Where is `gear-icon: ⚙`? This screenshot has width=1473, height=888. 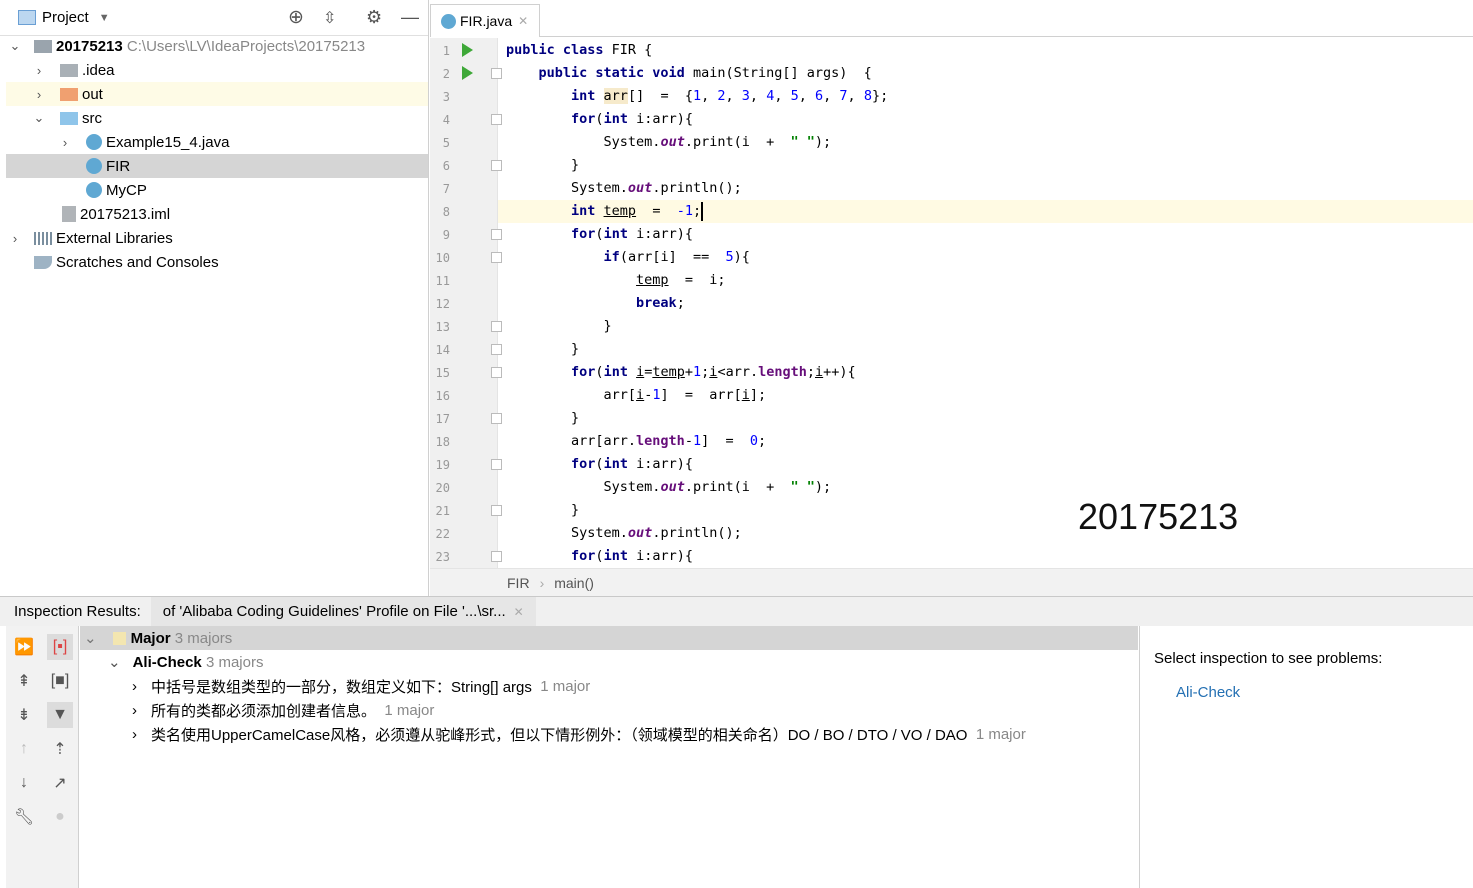 gear-icon: ⚙ is located at coordinates (374, 17).